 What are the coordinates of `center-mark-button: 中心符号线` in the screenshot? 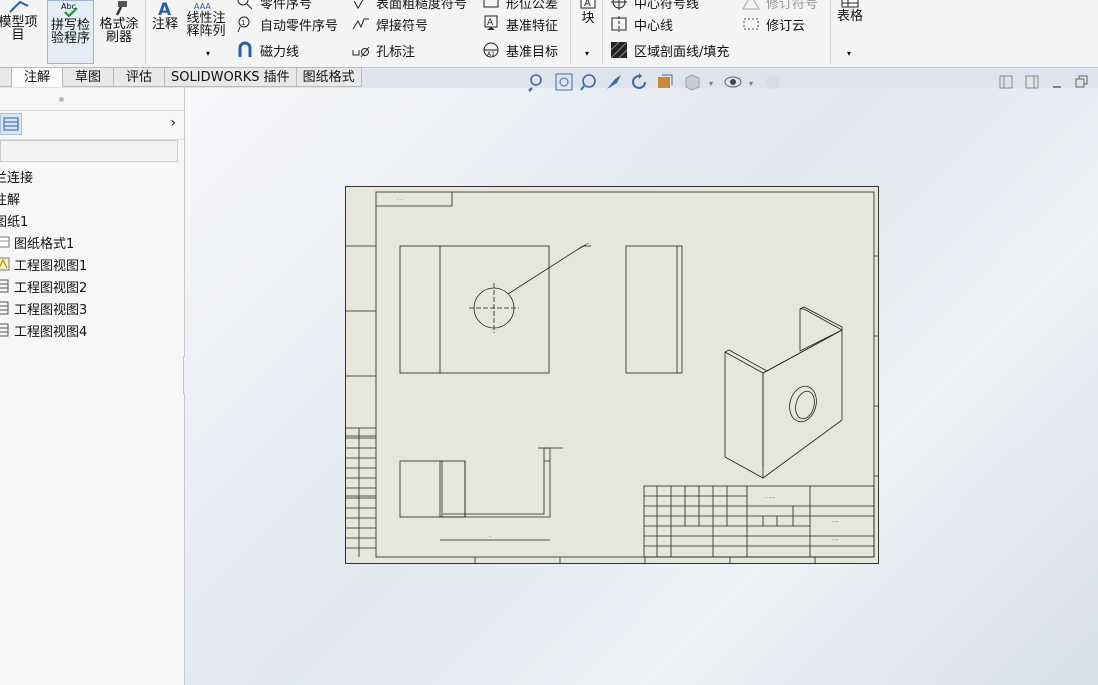 It's located at (654, 6).